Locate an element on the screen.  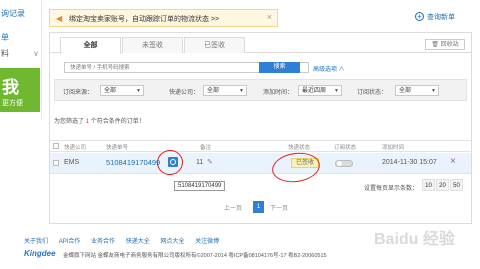
recycle-label: 回收站 is located at coordinates (449, 45).